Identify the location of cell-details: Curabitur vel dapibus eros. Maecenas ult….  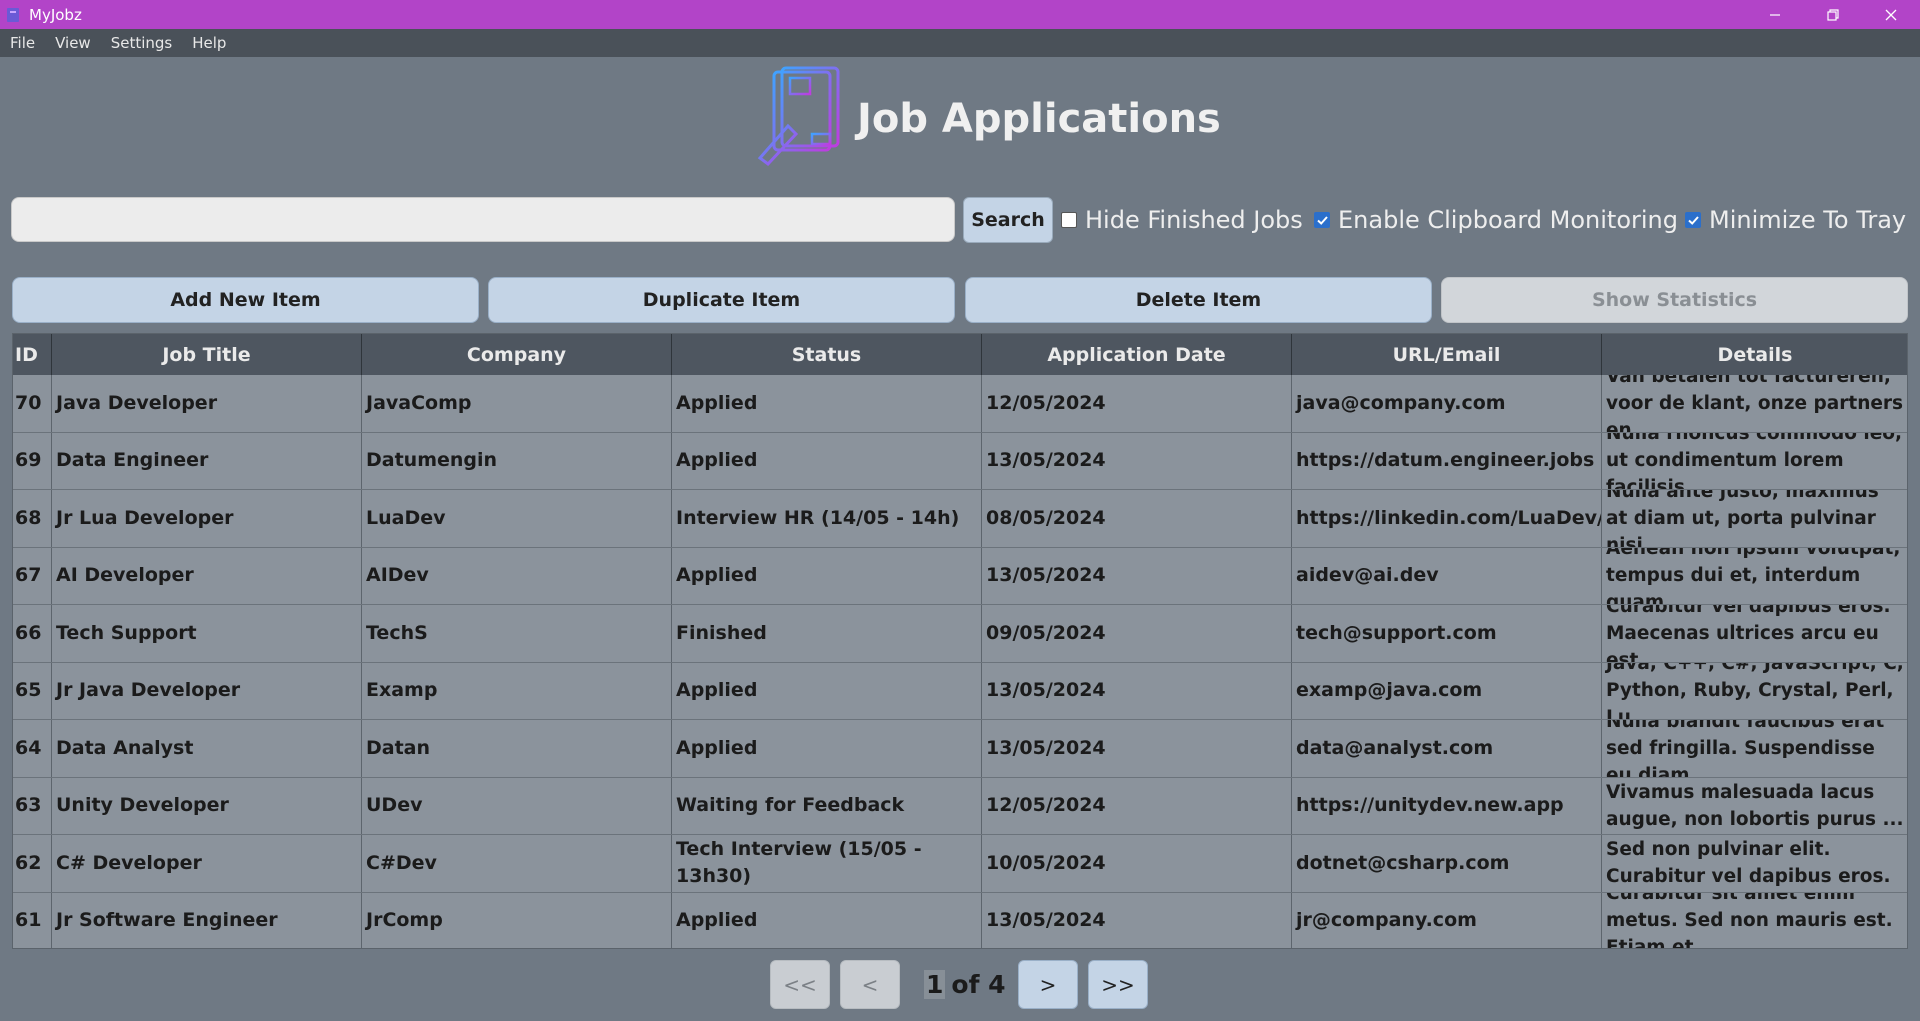
(1754, 633).